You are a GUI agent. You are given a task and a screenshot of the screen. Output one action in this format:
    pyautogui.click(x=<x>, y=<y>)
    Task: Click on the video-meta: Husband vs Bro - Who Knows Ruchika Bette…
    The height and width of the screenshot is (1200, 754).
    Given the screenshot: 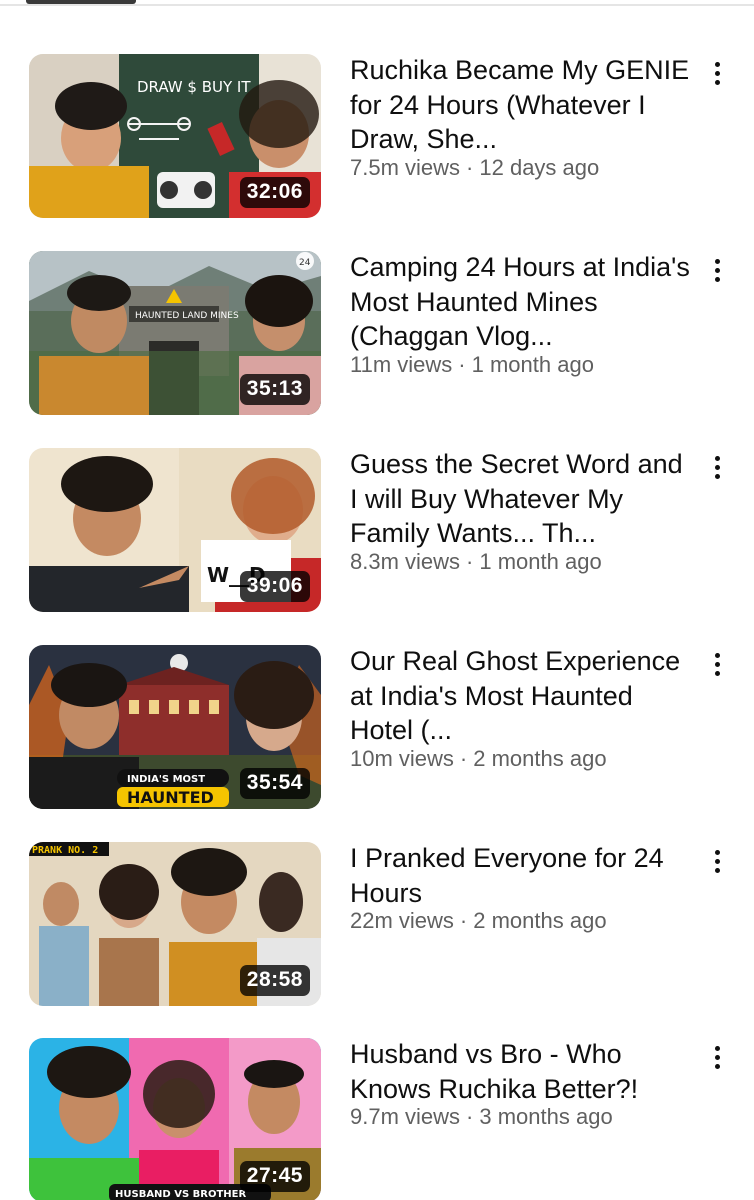 What is the action you would take?
    pyautogui.click(x=520, y=1084)
    